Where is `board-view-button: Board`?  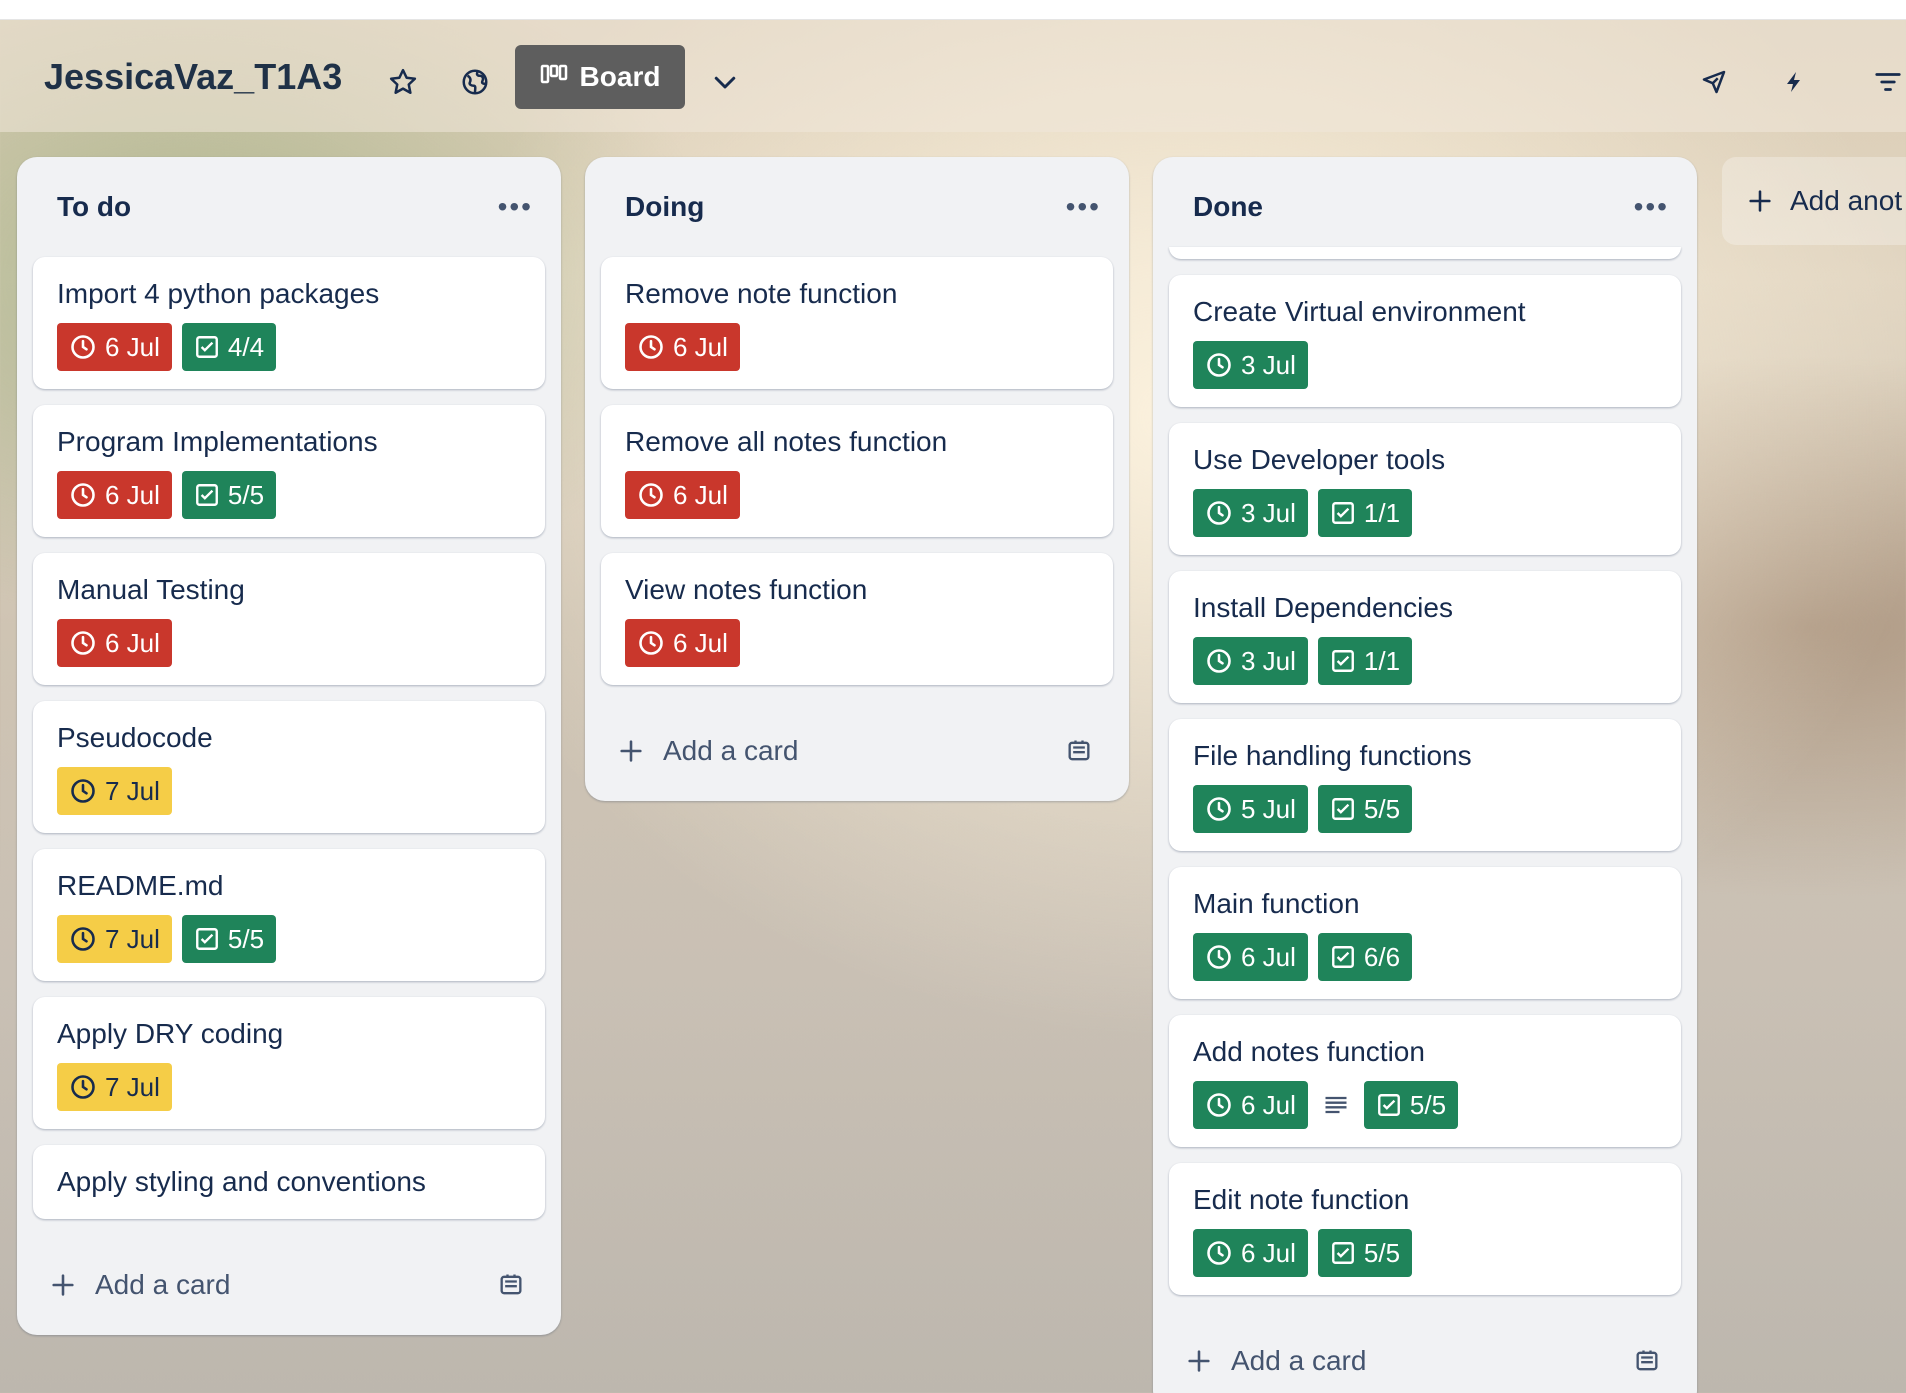 board-view-button: Board is located at coordinates (600, 77).